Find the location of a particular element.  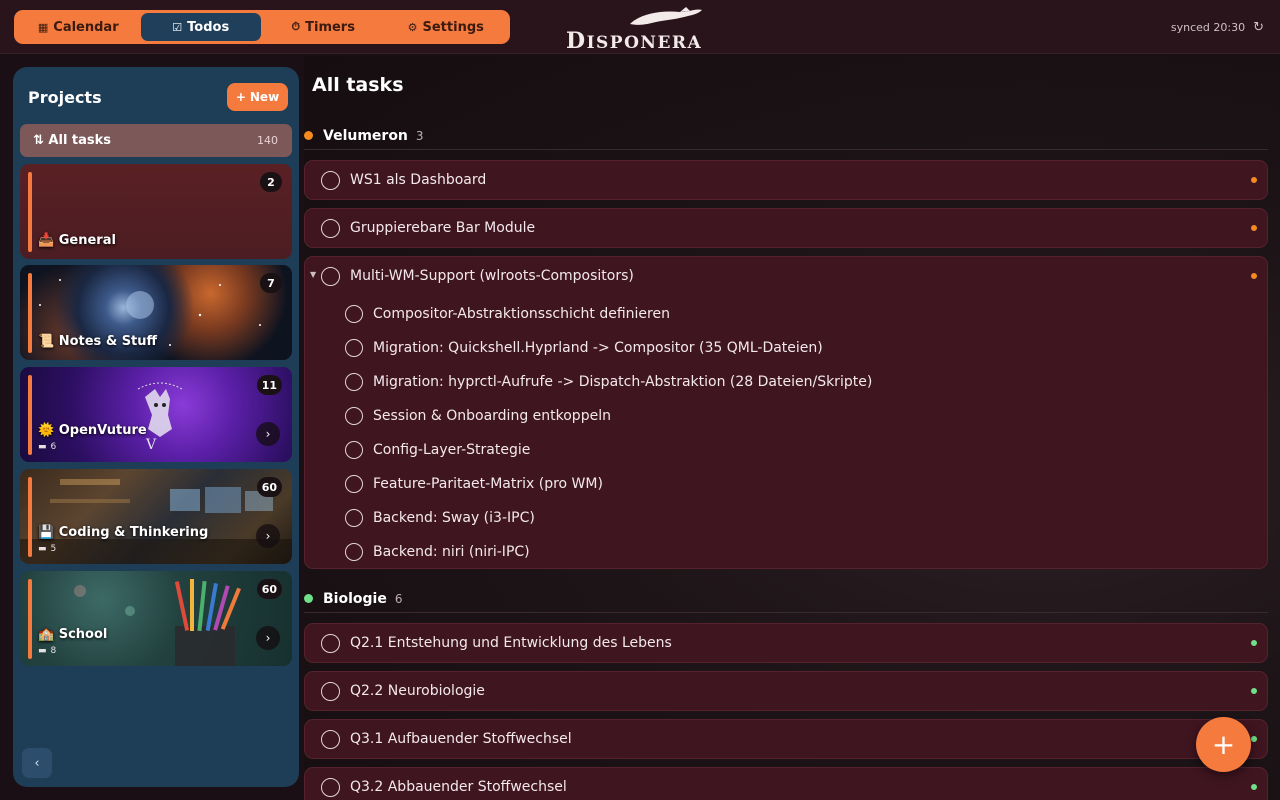

task-title: Q3.1 Aufbauender Stoffwechsel is located at coordinates (461, 739).